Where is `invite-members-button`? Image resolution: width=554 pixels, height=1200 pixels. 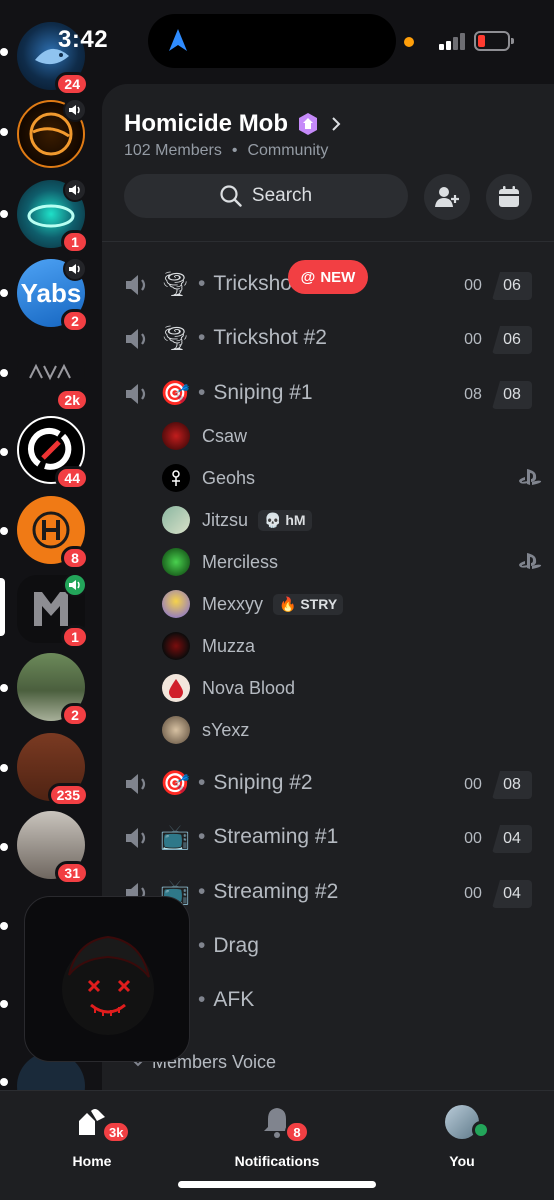
invite-members-button is located at coordinates (447, 197).